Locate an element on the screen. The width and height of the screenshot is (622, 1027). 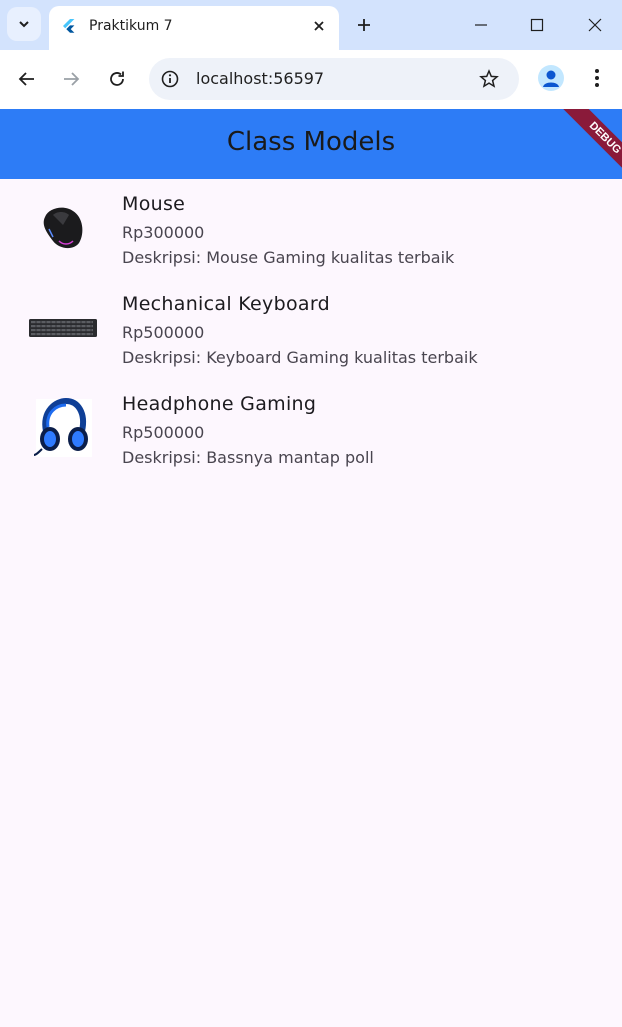
product-name: Headphone Gaming is located at coordinates (219, 404).